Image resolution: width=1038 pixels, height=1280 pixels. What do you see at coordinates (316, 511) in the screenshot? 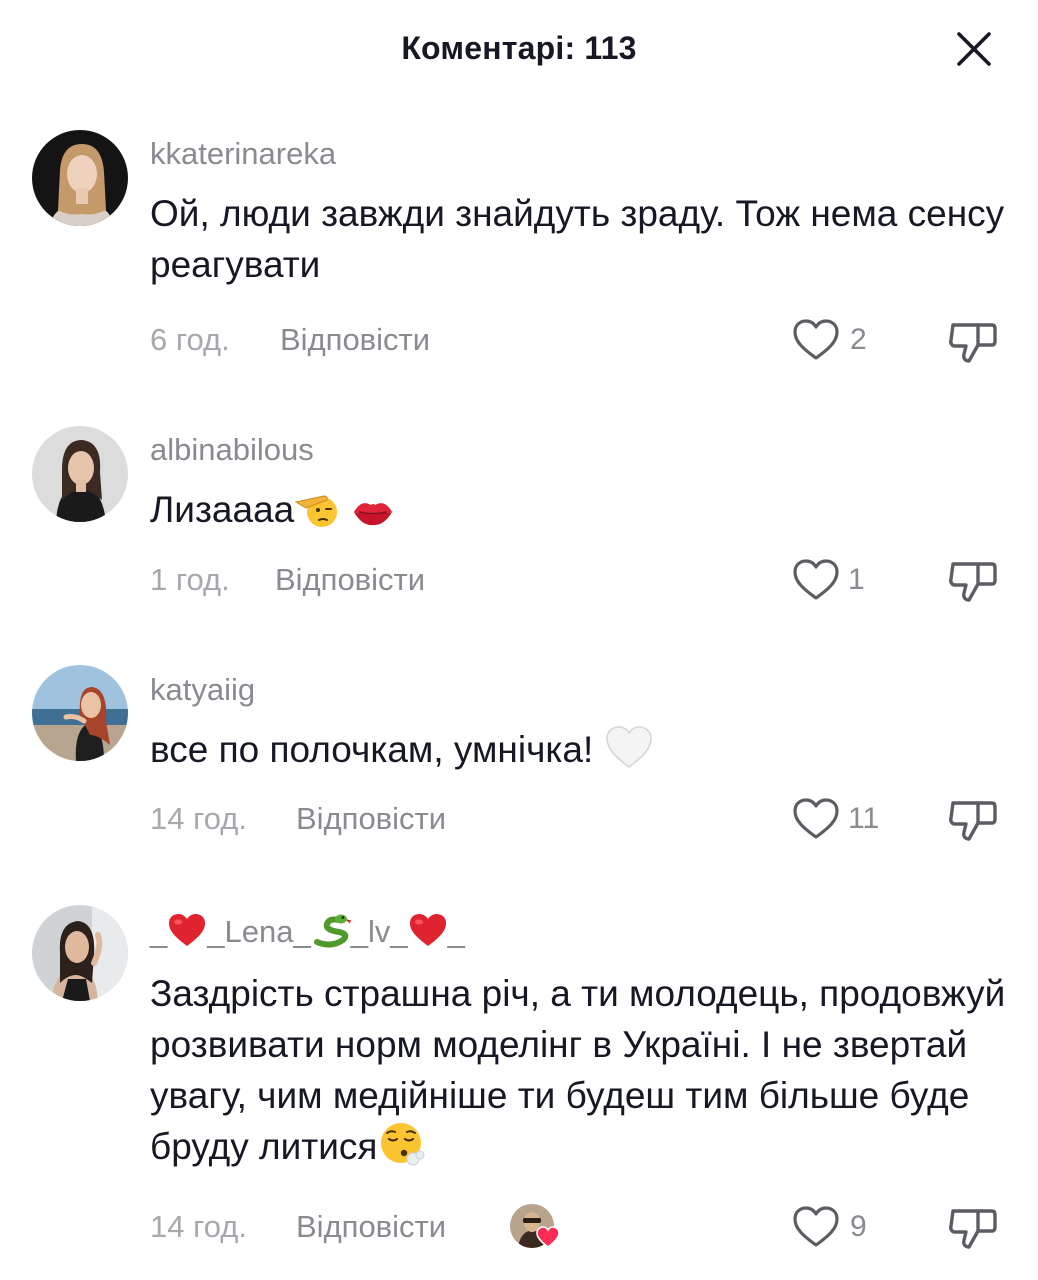
I see `saluting-face-icon` at bounding box center [316, 511].